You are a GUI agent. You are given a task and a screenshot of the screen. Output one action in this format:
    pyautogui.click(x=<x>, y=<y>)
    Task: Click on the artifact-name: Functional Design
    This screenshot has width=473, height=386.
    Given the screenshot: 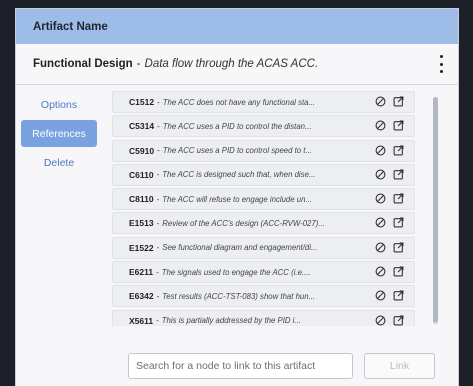 What is the action you would take?
    pyautogui.click(x=83, y=64)
    